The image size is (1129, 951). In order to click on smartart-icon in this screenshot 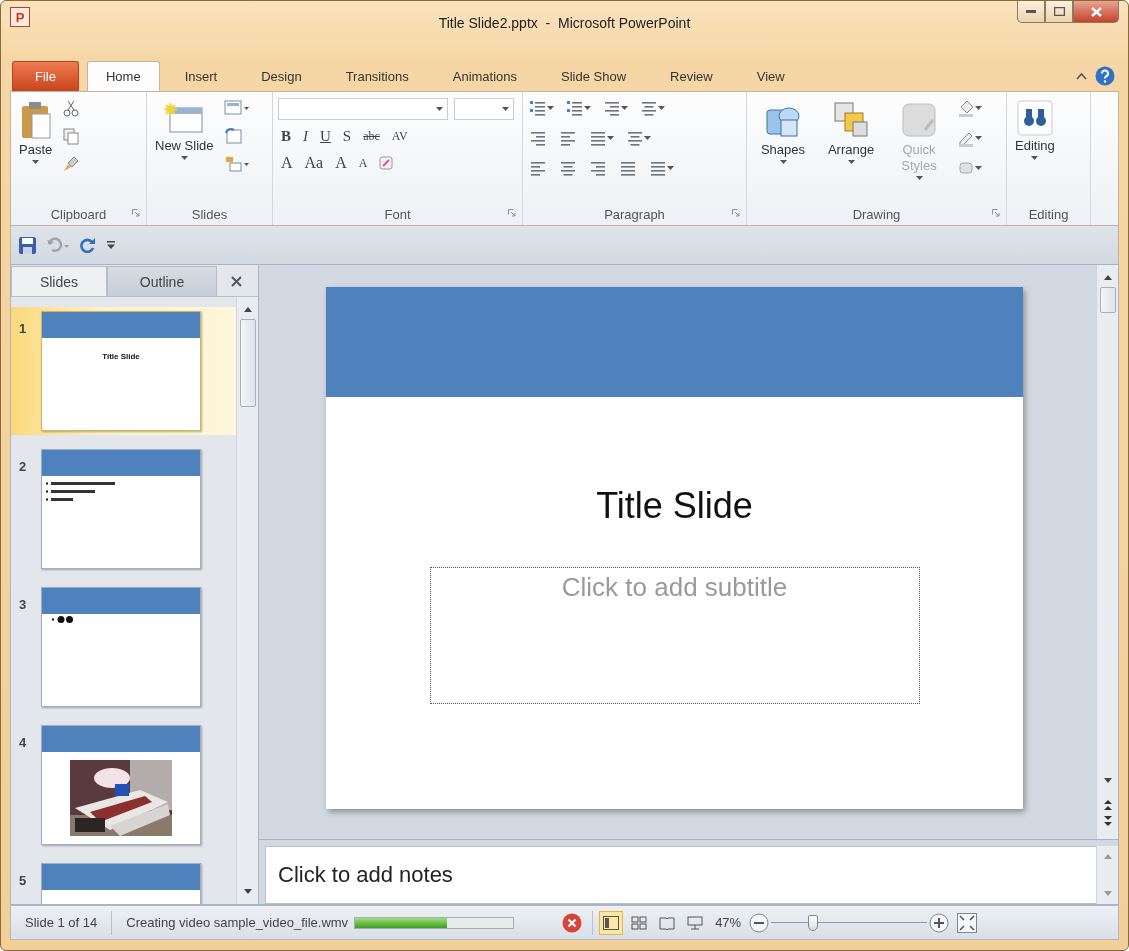, I will do `click(658, 168)`.